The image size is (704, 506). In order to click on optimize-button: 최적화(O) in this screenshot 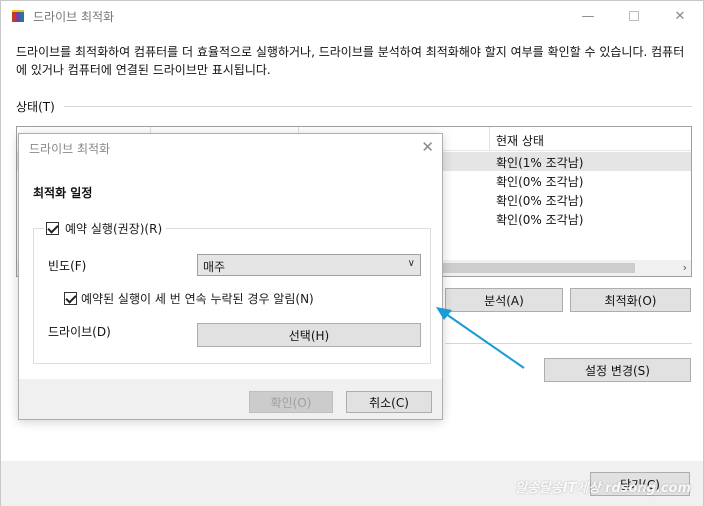, I will do `click(630, 300)`.